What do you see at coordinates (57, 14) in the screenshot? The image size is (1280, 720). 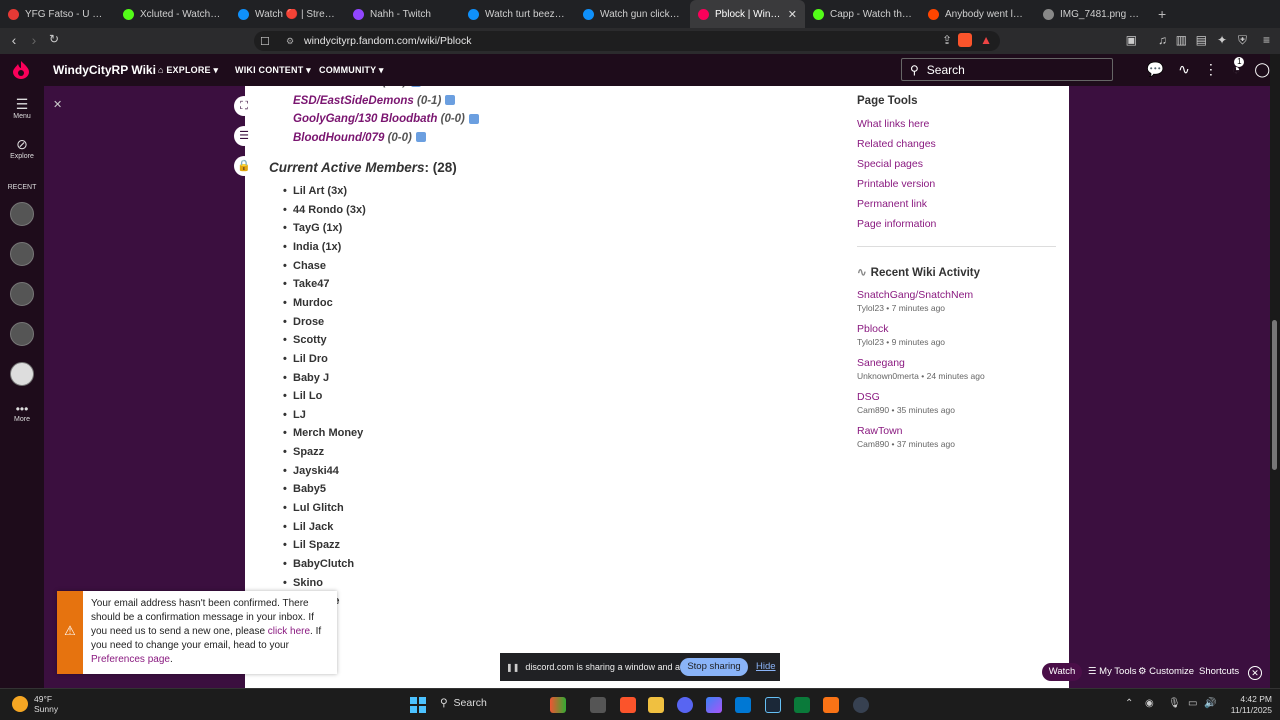 I see `browser-tab: YFG Fatso - U or Me [C` at bounding box center [57, 14].